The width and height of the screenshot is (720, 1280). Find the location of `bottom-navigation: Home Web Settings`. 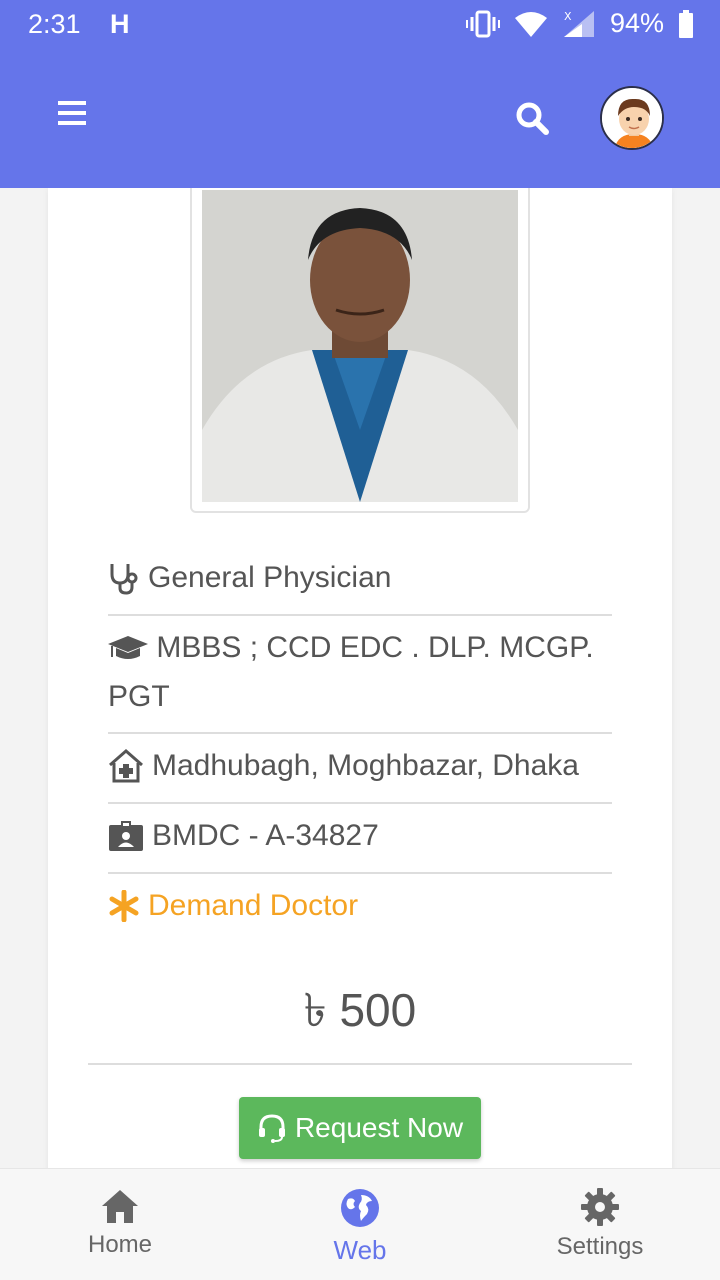

bottom-navigation: Home Web Settings is located at coordinates (360, 1224).